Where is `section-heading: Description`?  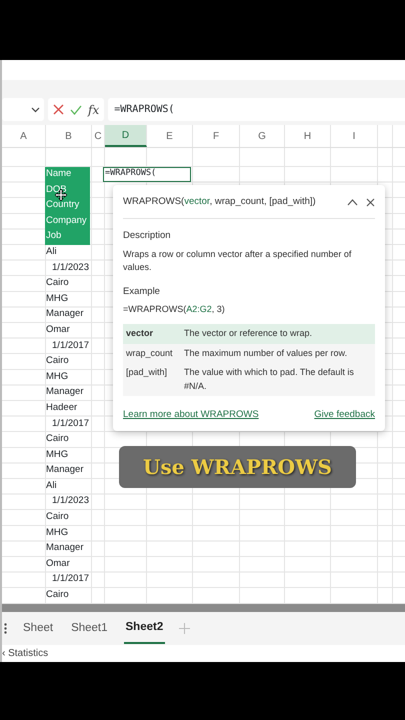 section-heading: Description is located at coordinates (147, 236).